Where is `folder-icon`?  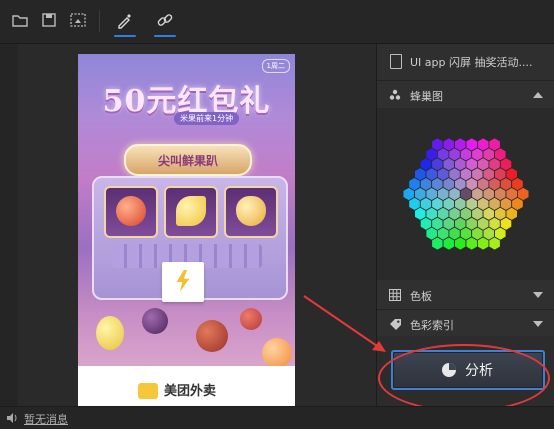
folder-icon is located at coordinates (20, 21).